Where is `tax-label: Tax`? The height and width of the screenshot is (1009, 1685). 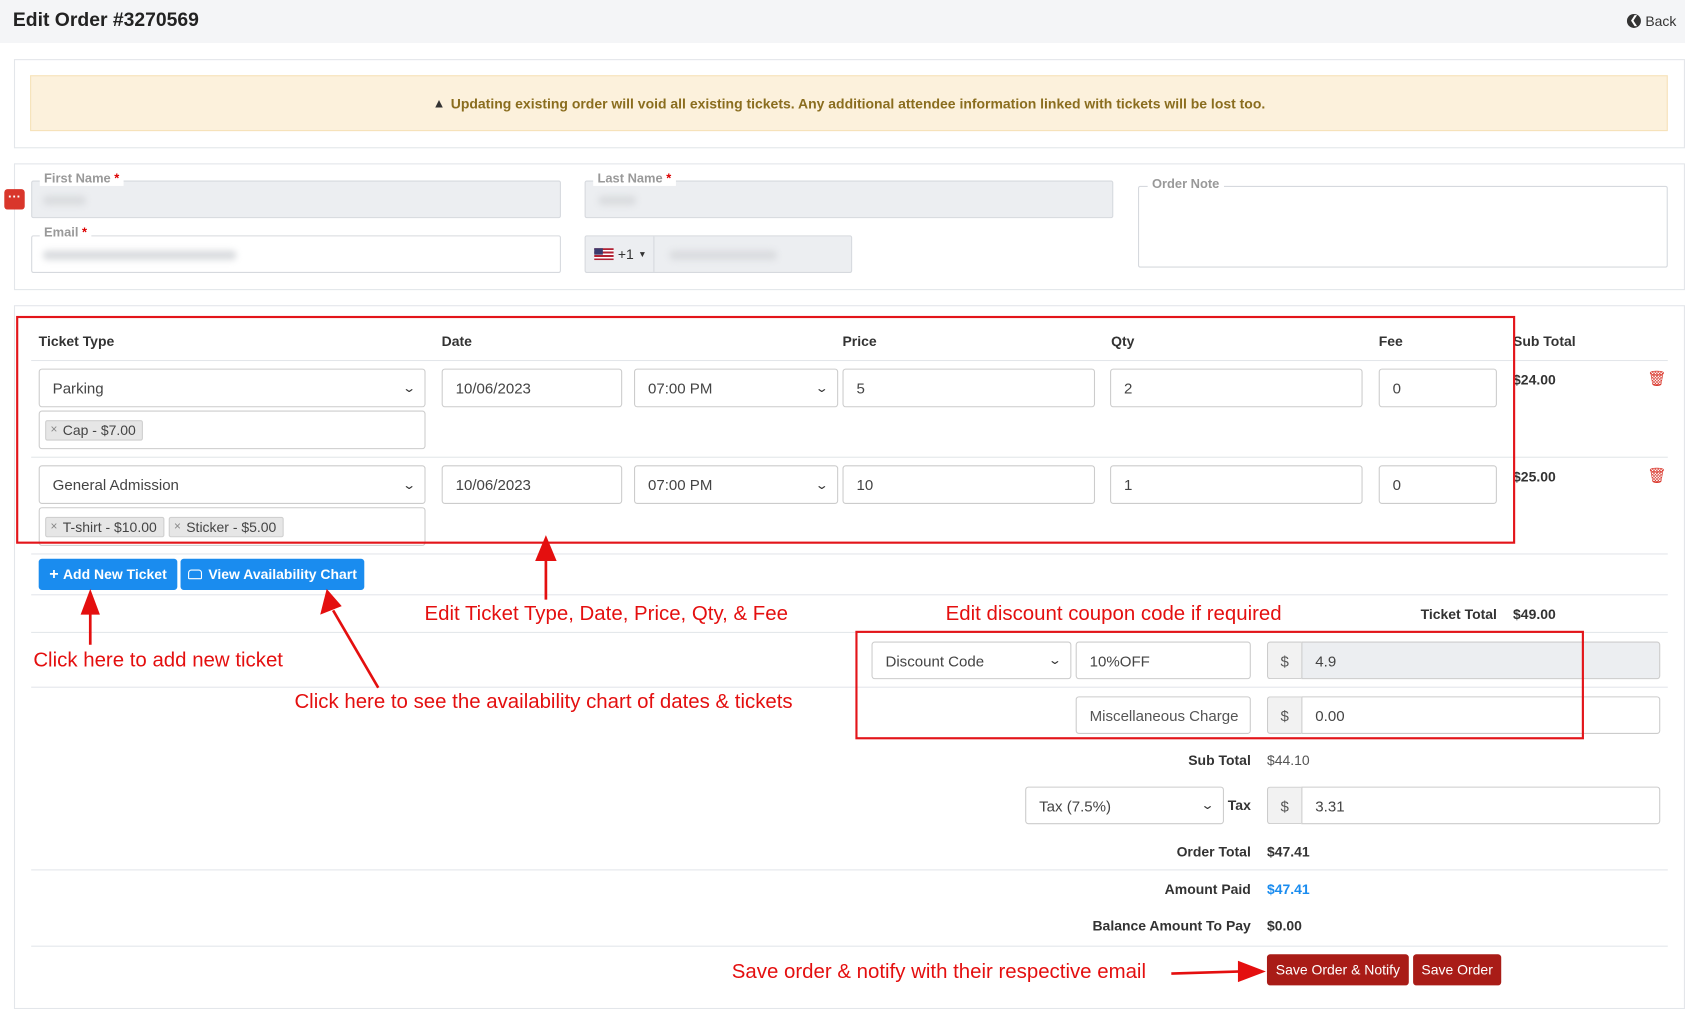
tax-label: Tax is located at coordinates (1239, 805).